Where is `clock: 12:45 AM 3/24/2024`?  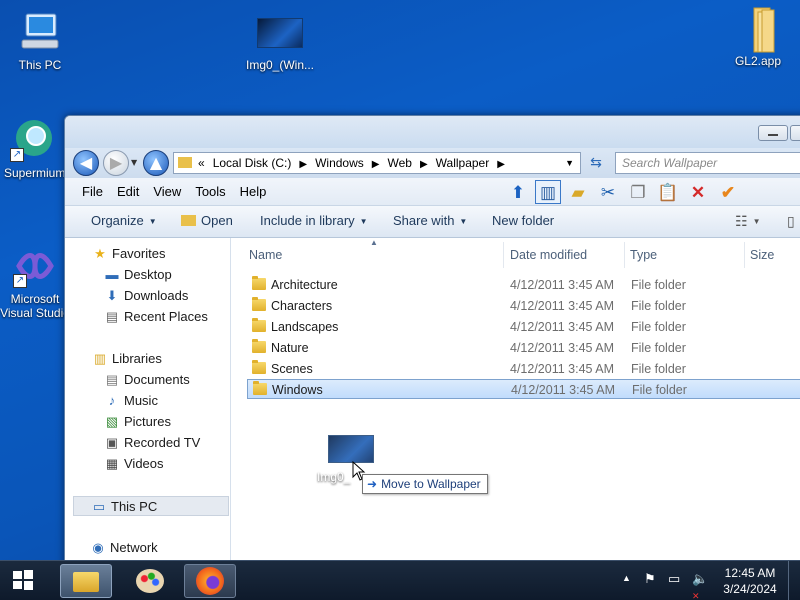
clock: 12:45 AM 3/24/2024 is located at coordinates (750, 581).